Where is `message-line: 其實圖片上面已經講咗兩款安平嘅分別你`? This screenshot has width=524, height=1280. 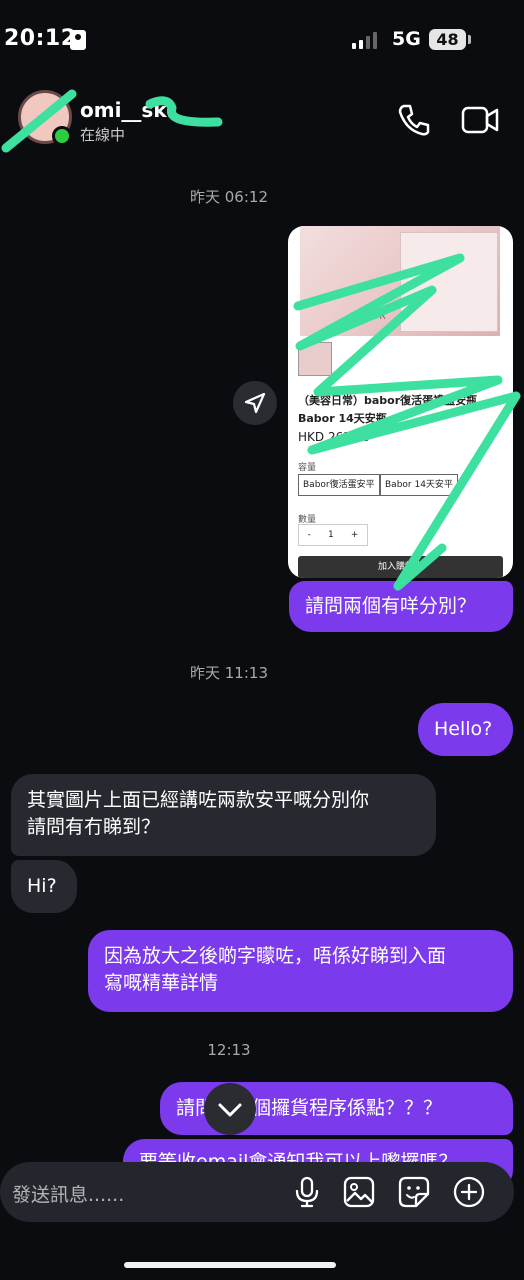
message-line: 其實圖片上面已經講咗兩款安平嘅分別你 is located at coordinates (198, 800).